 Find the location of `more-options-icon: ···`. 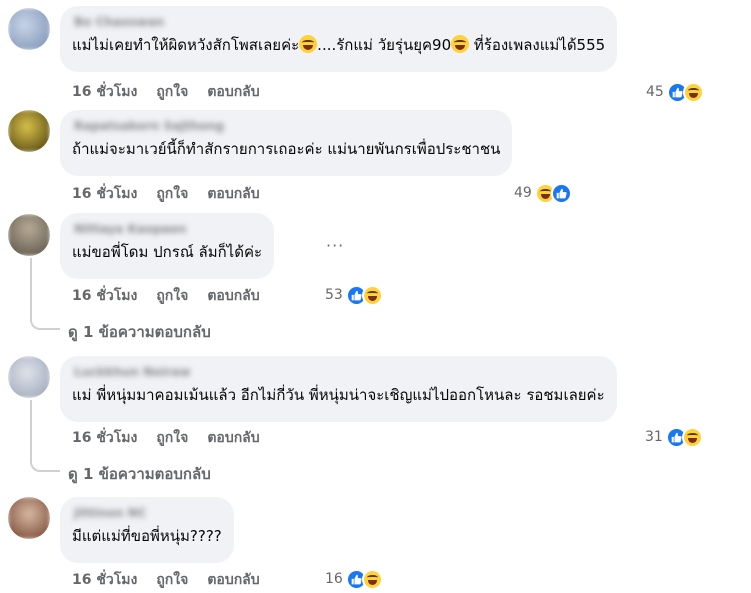

more-options-icon: ··· is located at coordinates (335, 245).